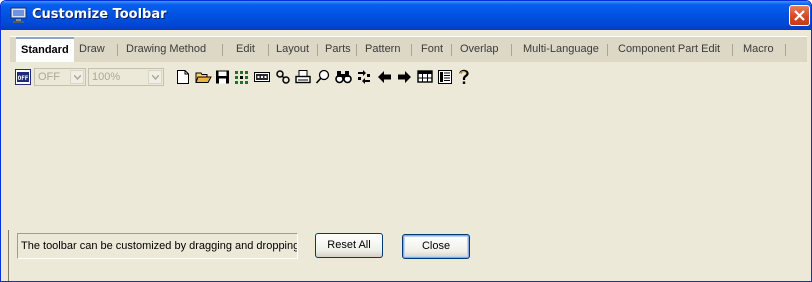 The image size is (812, 282). Describe the element at coordinates (343, 80) in the screenshot. I see `binoculars-icon` at that location.